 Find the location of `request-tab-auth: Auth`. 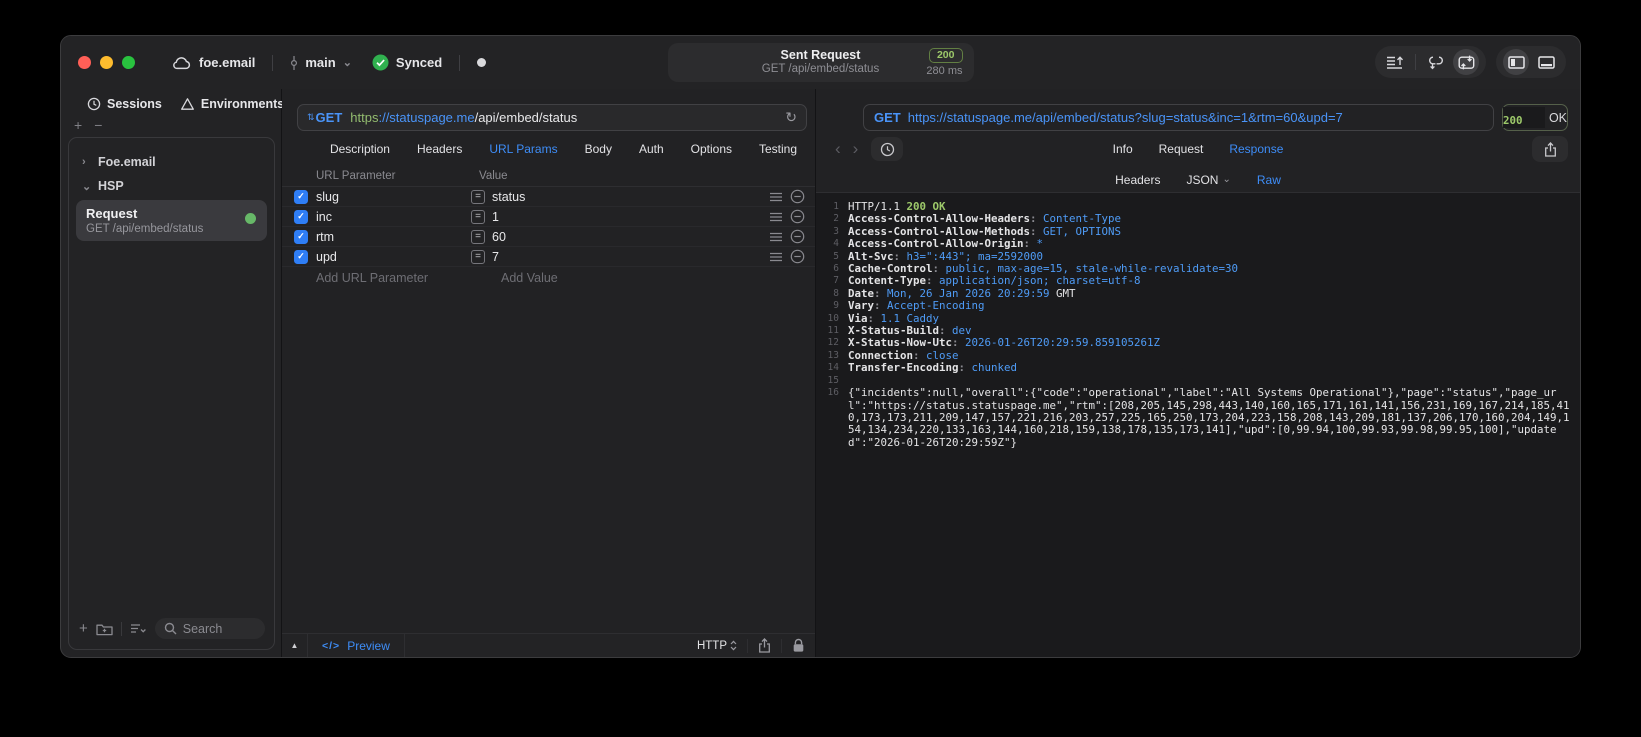

request-tab-auth: Auth is located at coordinates (651, 149).